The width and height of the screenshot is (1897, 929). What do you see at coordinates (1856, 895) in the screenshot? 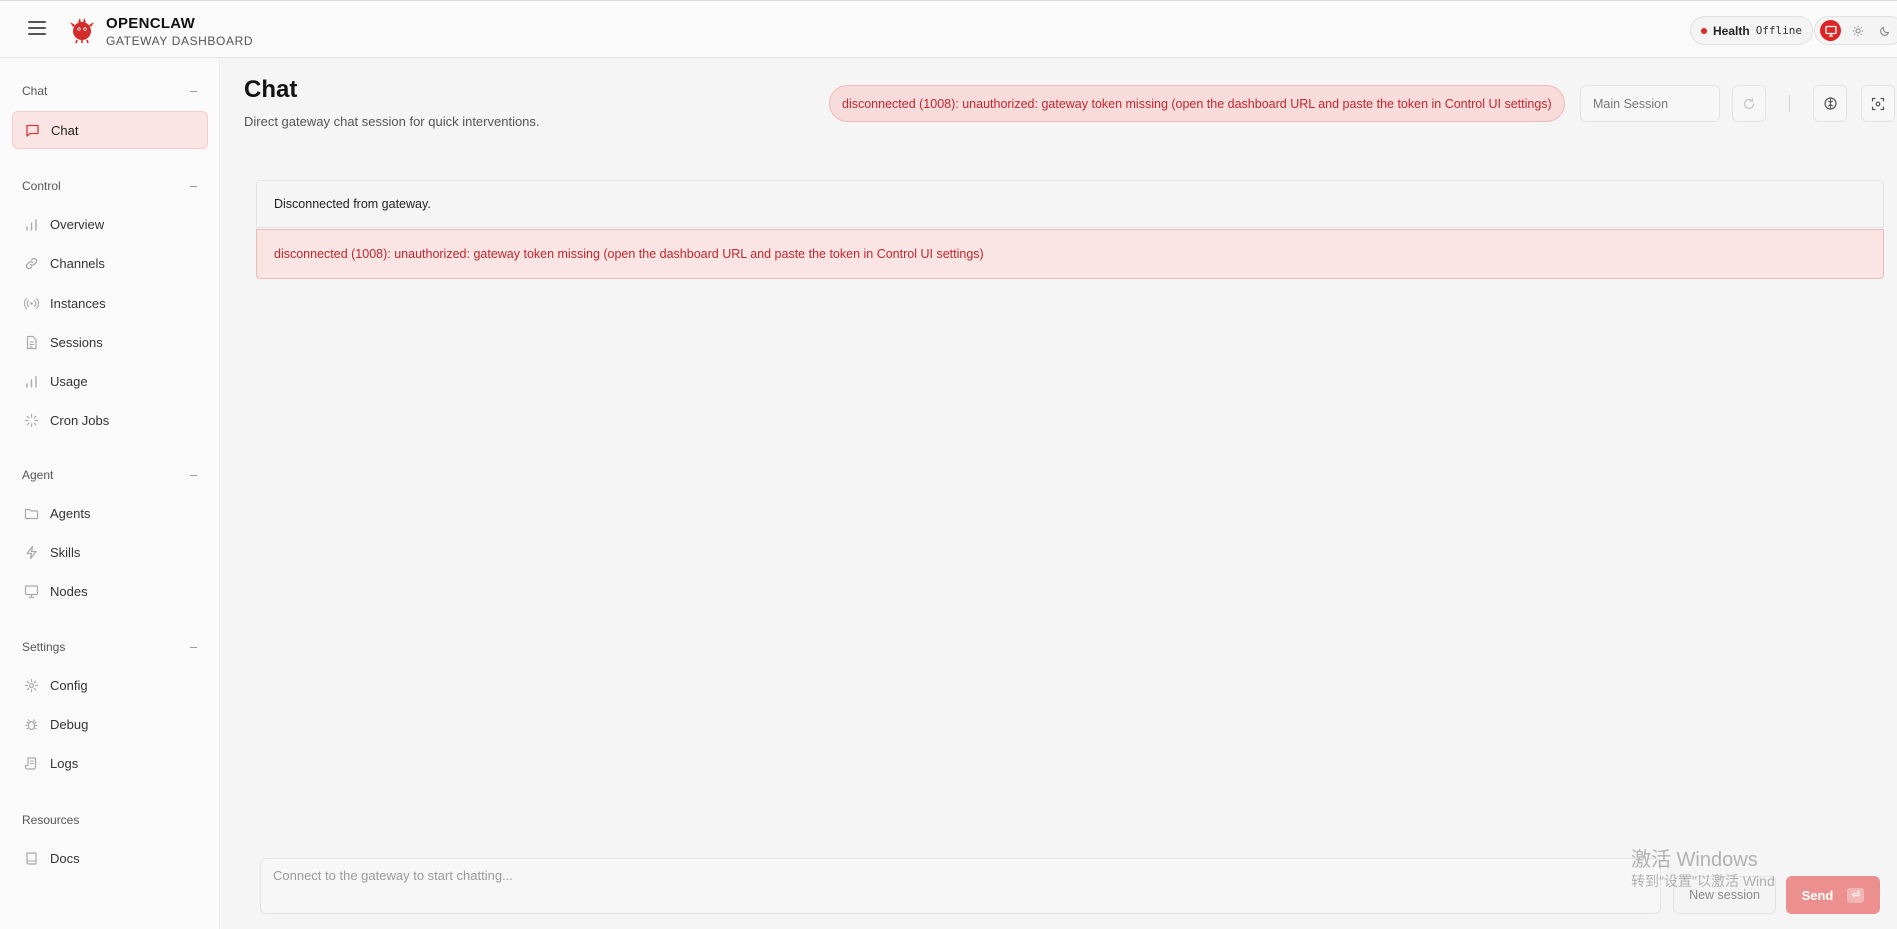
I see `enter-key-icon: ⏎` at bounding box center [1856, 895].